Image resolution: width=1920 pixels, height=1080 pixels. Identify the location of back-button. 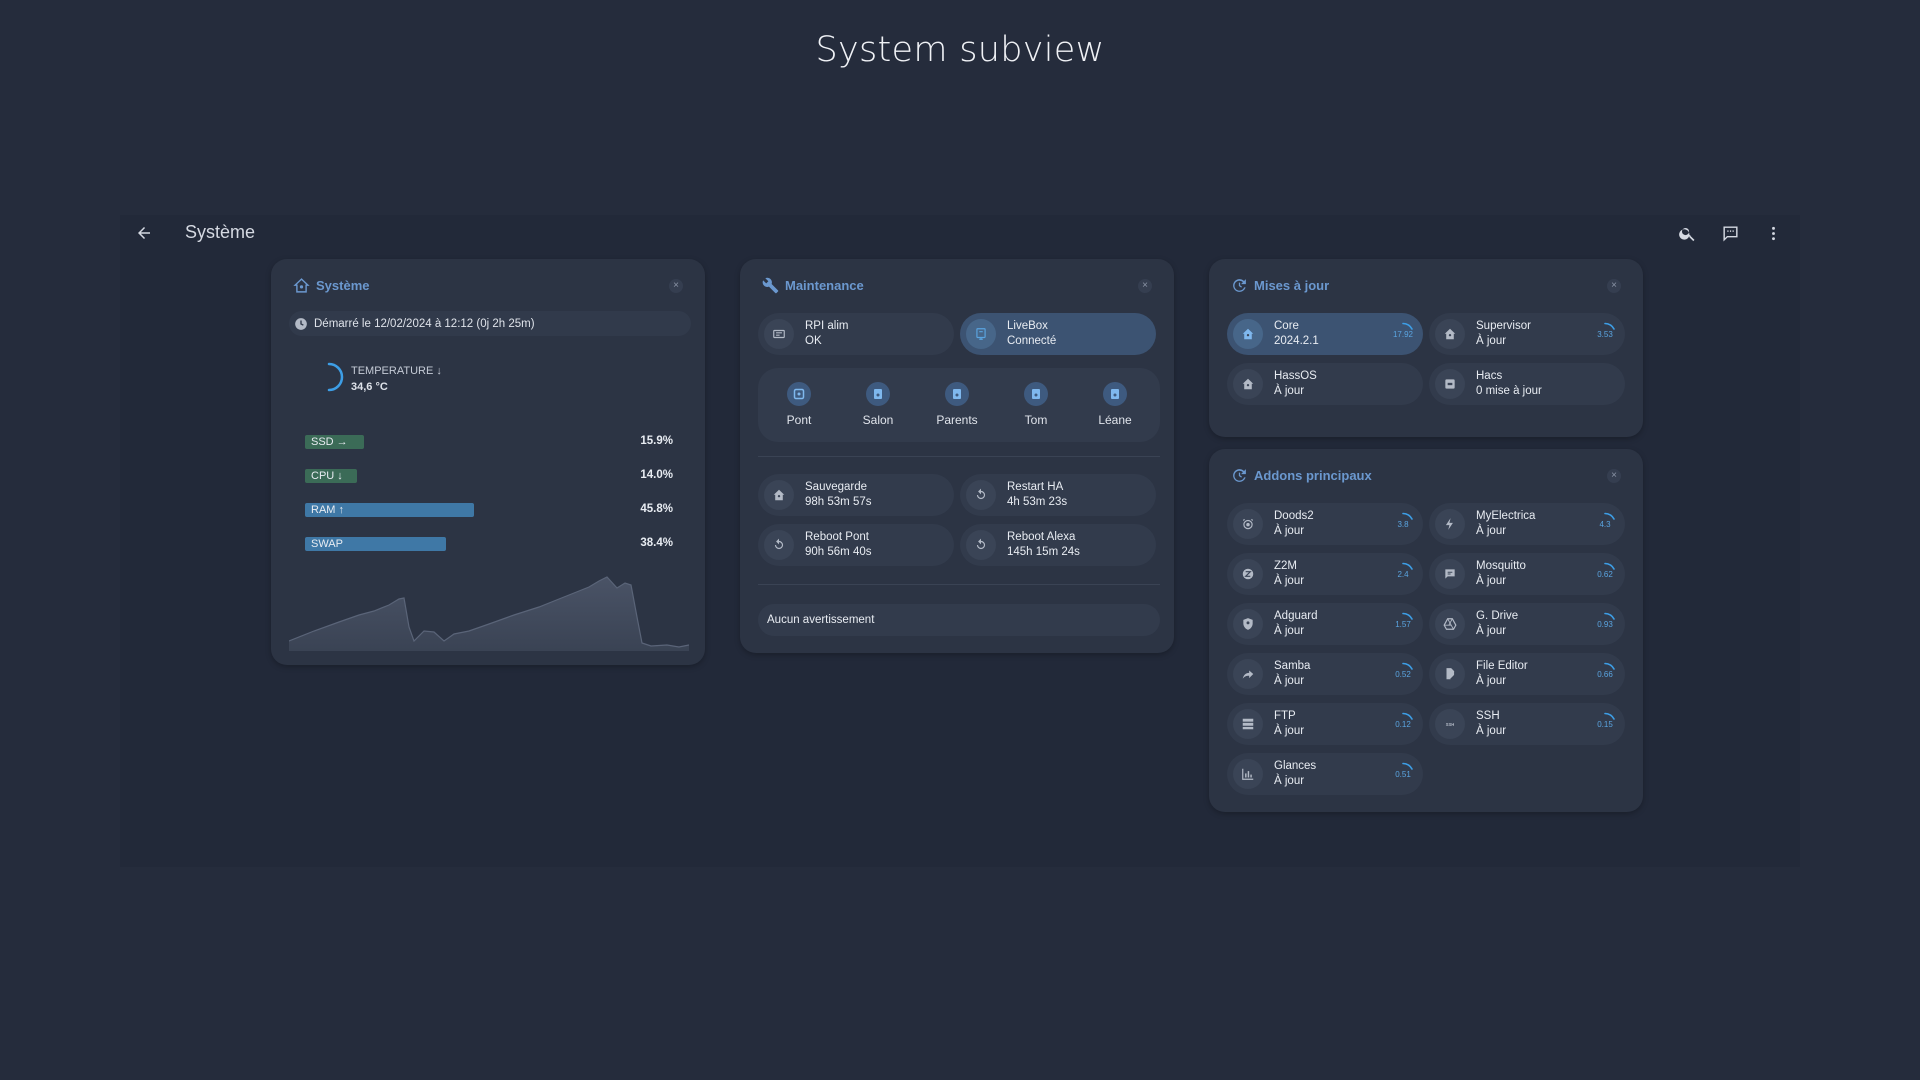
(144, 233).